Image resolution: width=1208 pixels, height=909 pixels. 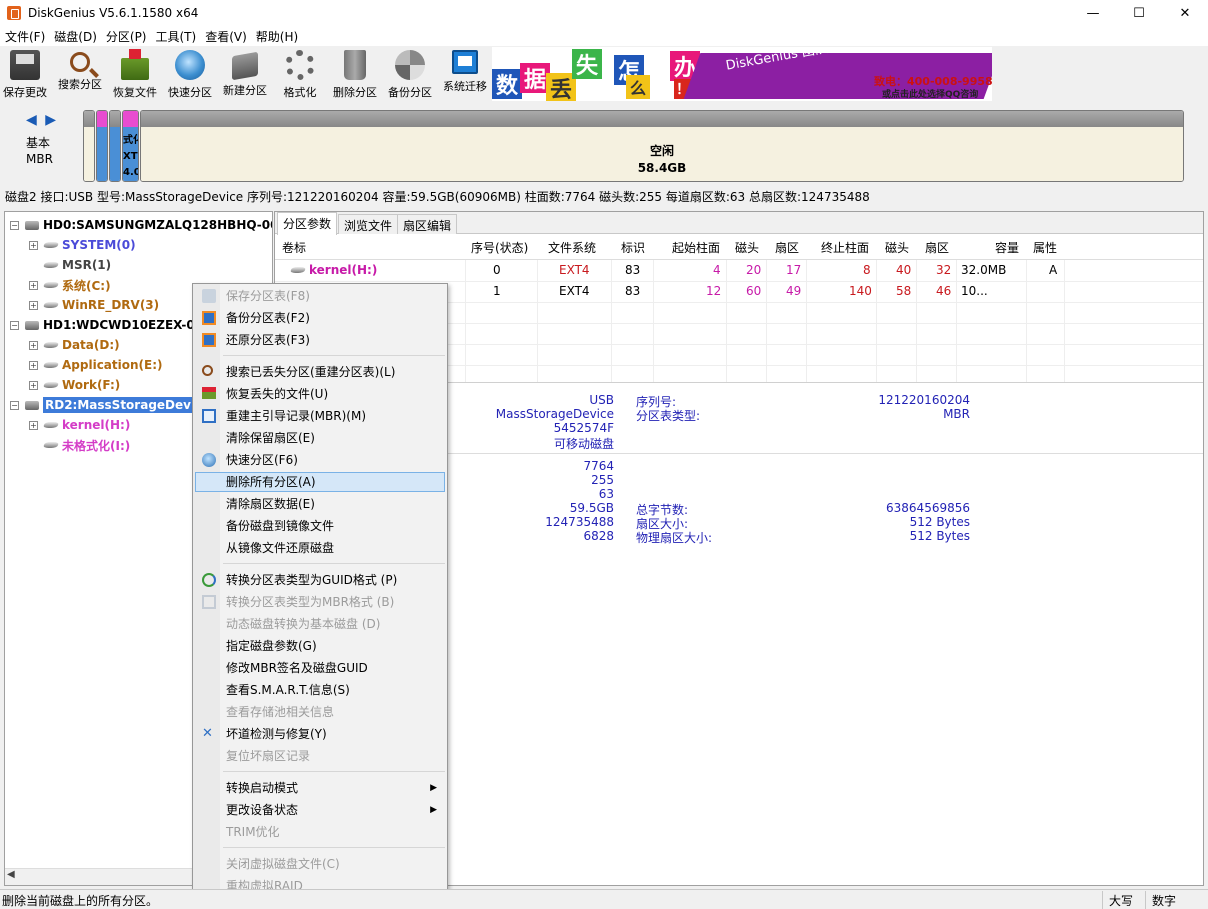 What do you see at coordinates (42, 120) in the screenshot?
I see `disk-nav-arrows: ◀ ▶` at bounding box center [42, 120].